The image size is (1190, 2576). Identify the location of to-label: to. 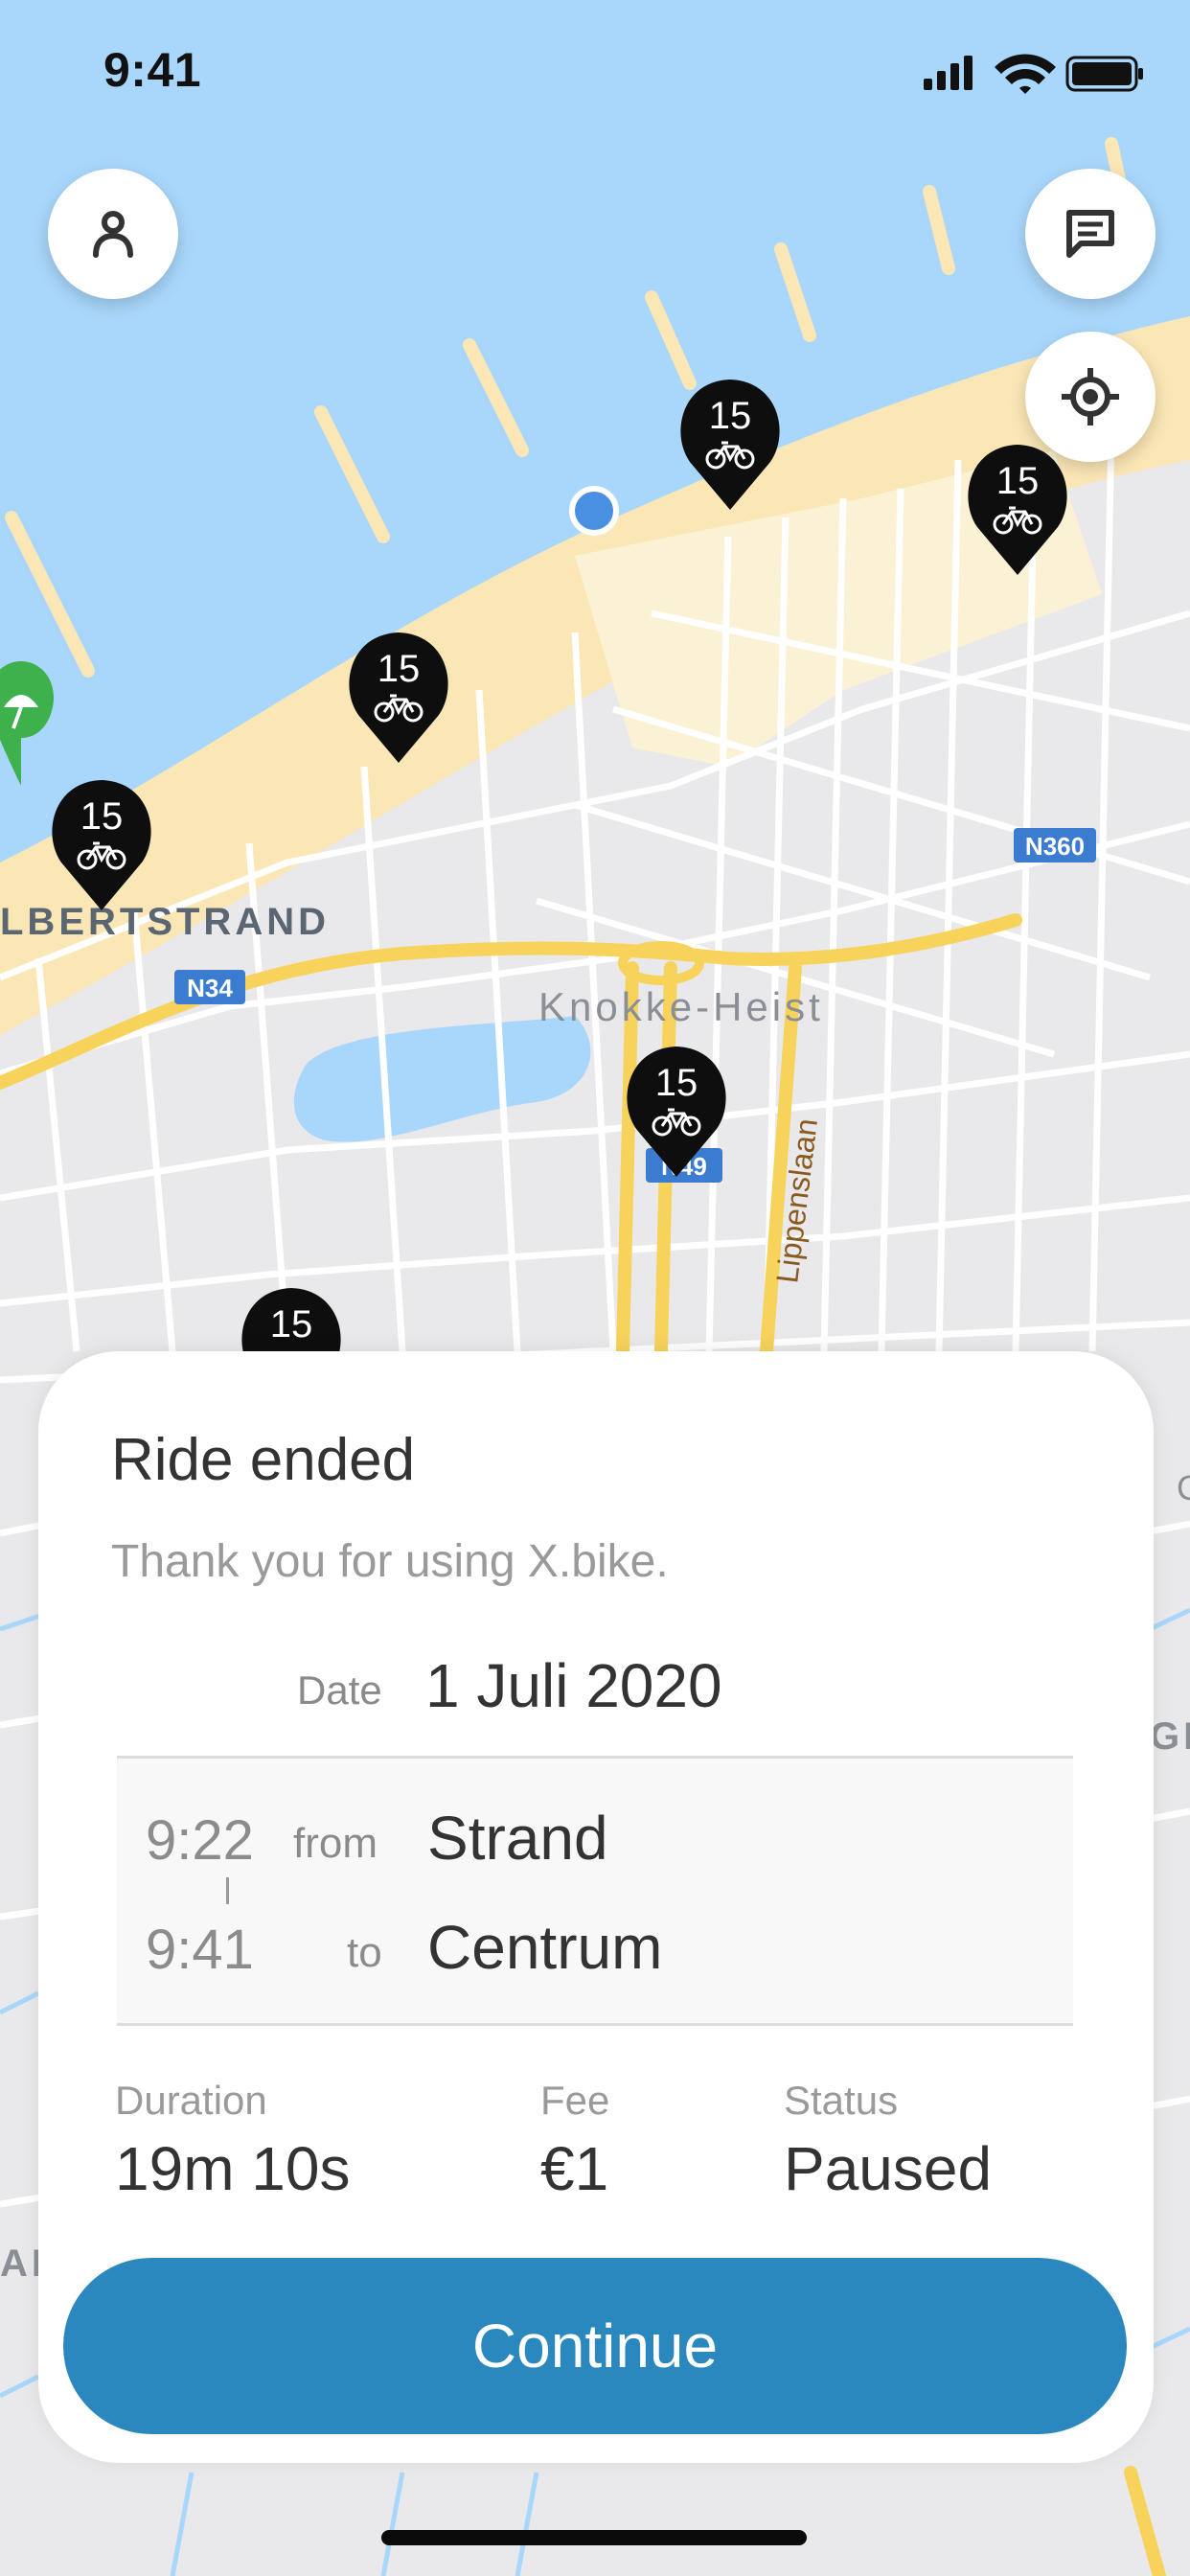
(365, 1952).